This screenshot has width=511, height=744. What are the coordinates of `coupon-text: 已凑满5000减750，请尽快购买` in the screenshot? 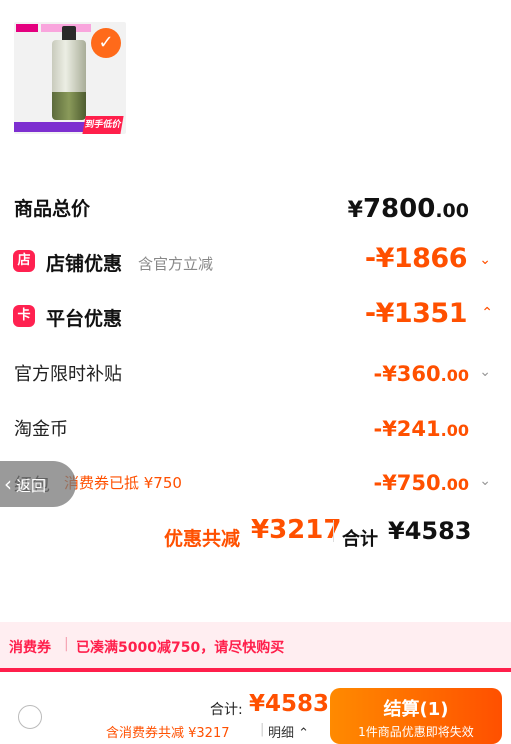 It's located at (180, 648).